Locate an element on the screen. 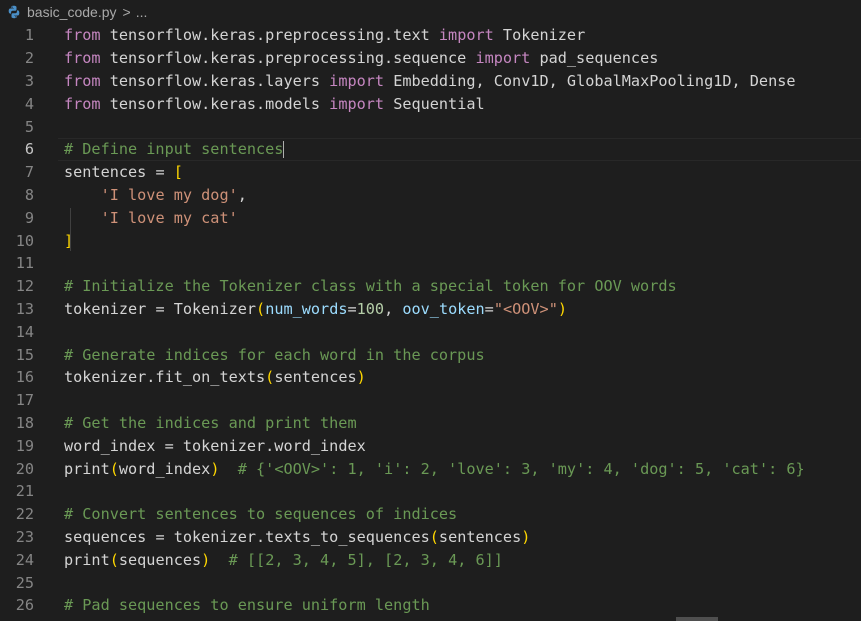  code-line: 16 tokenizer.fit_on_texts(sentences) is located at coordinates (430, 377).